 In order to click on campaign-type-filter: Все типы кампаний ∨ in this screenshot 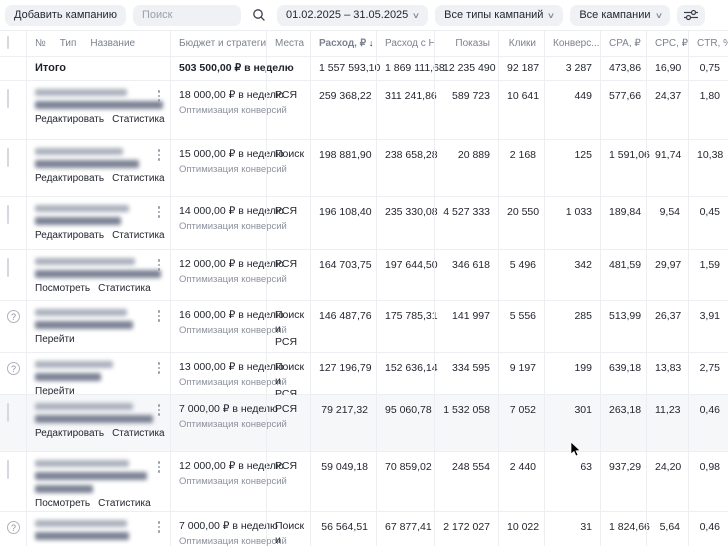, I will do `click(499, 15)`.